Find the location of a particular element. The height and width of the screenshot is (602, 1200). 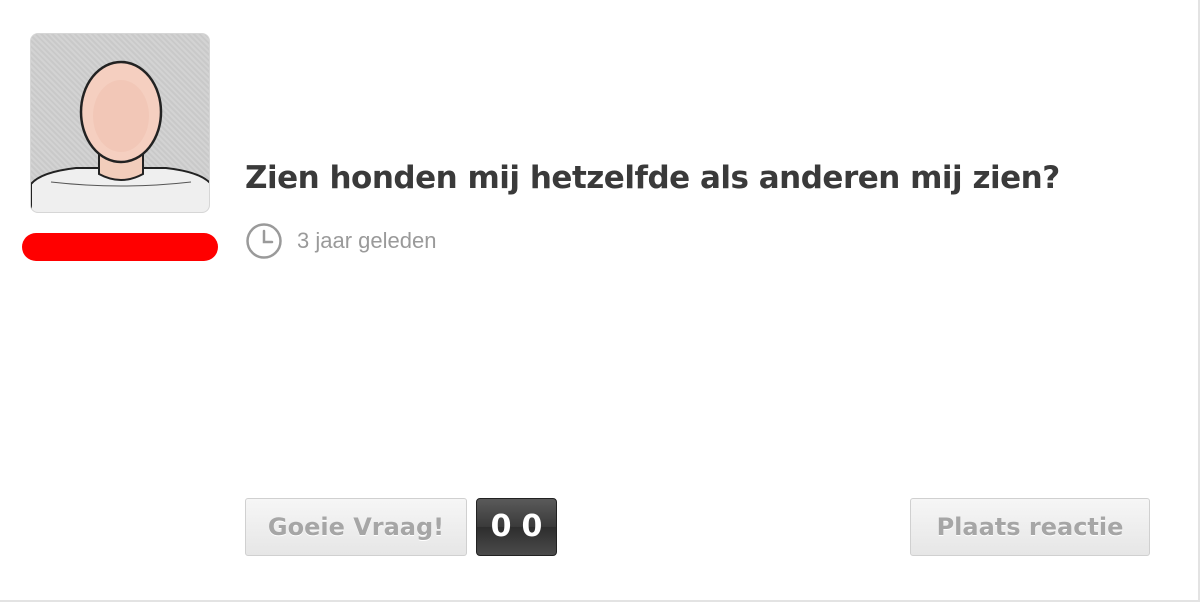

plaats-reactie-button: Plaats reactie is located at coordinates (1030, 527).